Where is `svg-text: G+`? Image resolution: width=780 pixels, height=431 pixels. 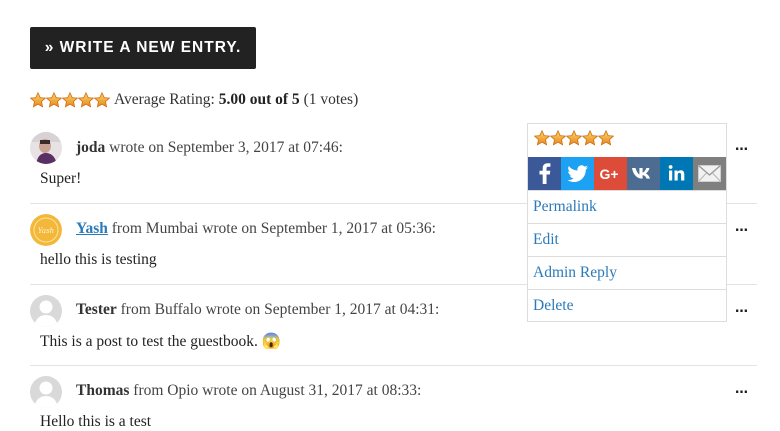
svg-text: G+ is located at coordinates (608, 174).